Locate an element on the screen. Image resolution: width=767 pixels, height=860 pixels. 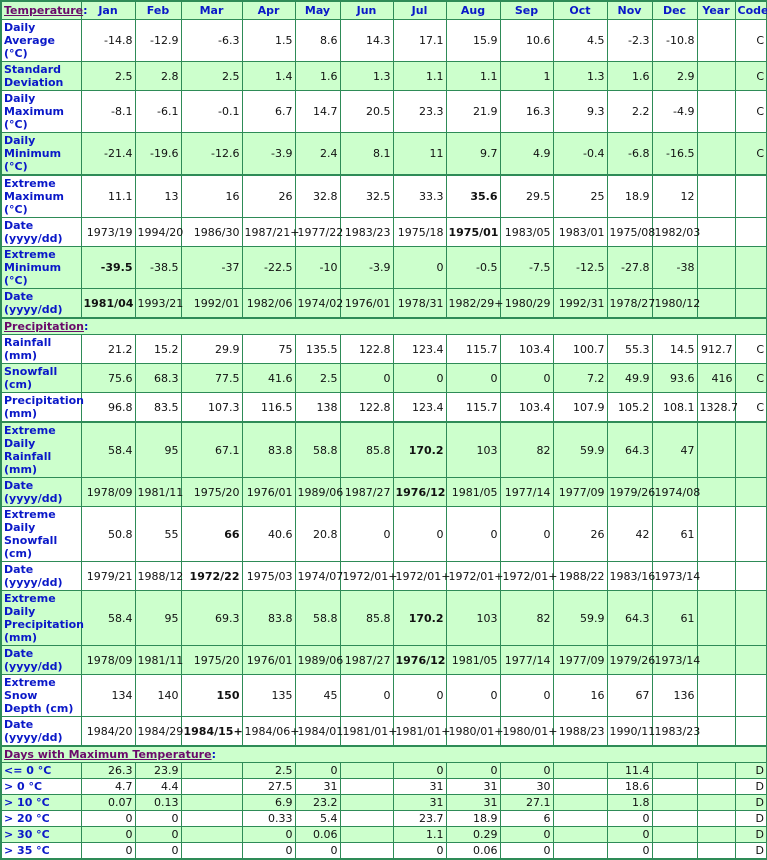
value-cell-oct: 26 is located at coordinates (580, 534).